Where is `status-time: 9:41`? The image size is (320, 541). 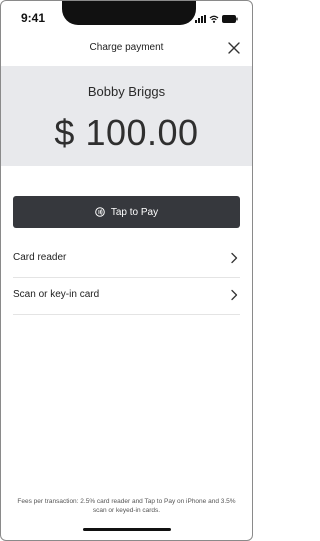 status-time: 9:41 is located at coordinates (33, 18).